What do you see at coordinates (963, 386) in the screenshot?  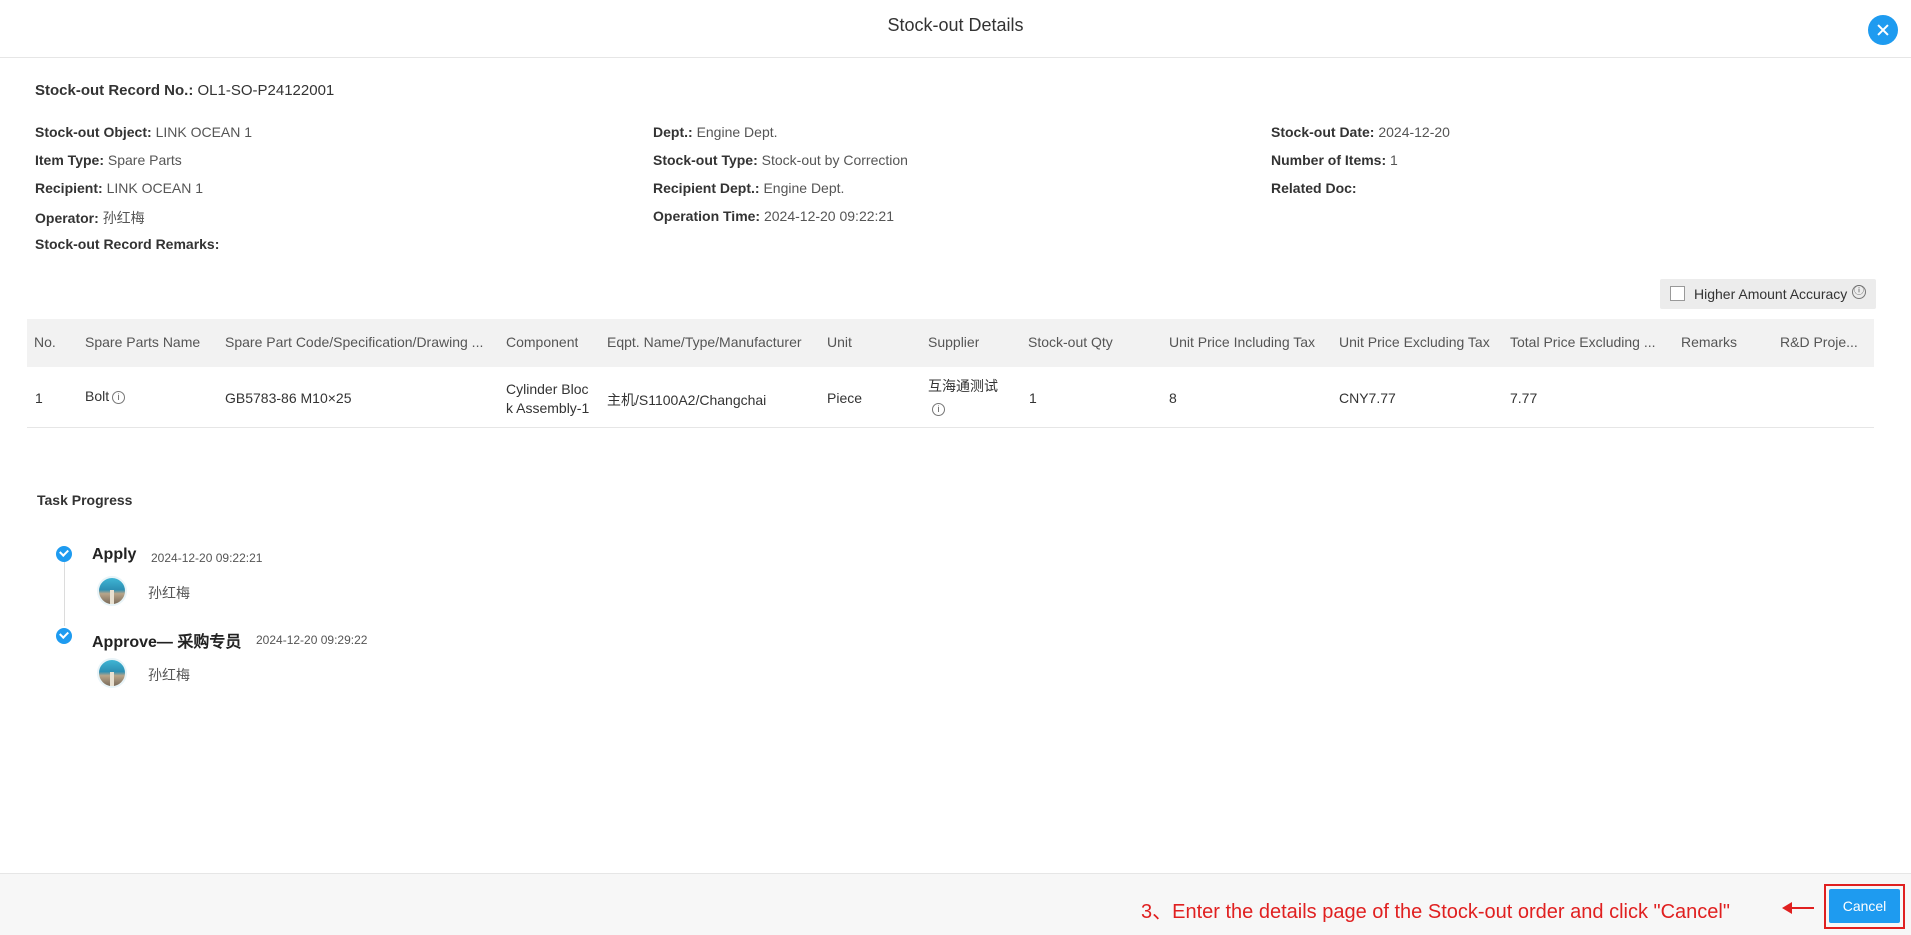 I see `supplier-name: 互海通测试` at bounding box center [963, 386].